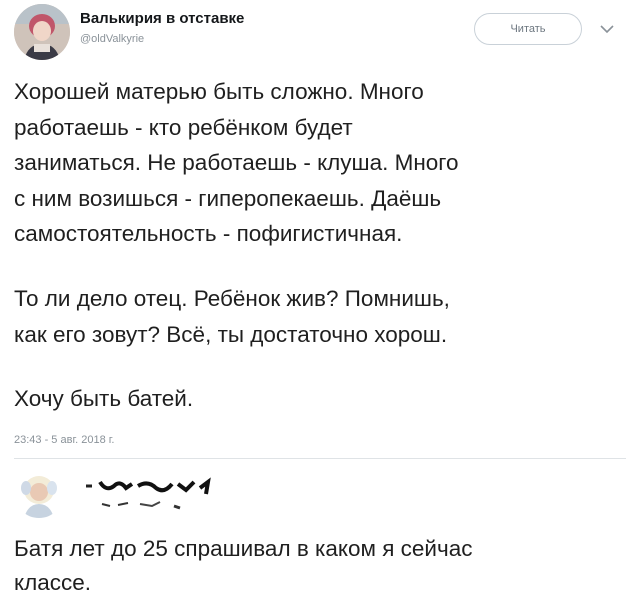  I want to click on tweet-line: Хочу быть батей., so click(104, 398).